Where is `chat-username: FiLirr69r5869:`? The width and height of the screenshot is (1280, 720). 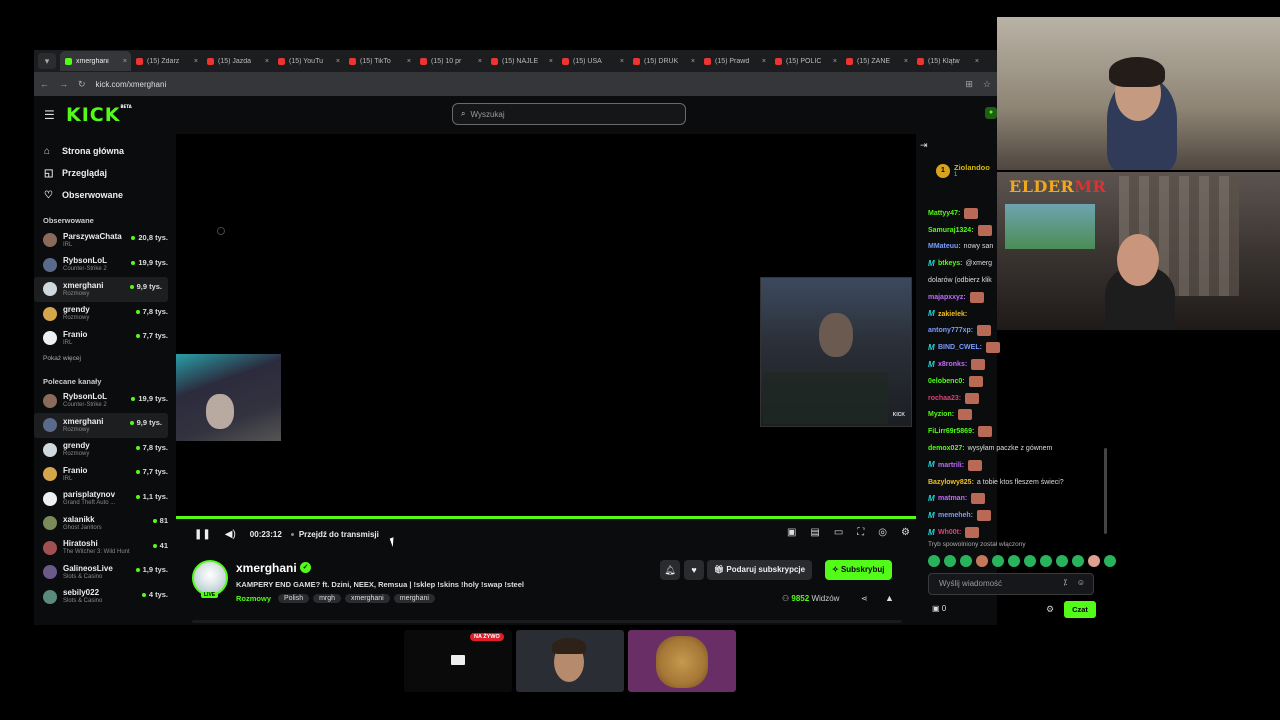
chat-username: FiLirr69r5869: is located at coordinates (951, 431).